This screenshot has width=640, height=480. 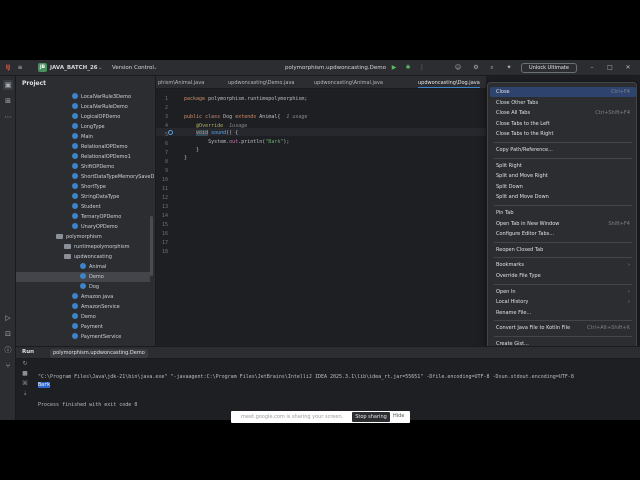 What do you see at coordinates (83, 247) in the screenshot?
I see `tree-item: runtimepolymorphism` at bounding box center [83, 247].